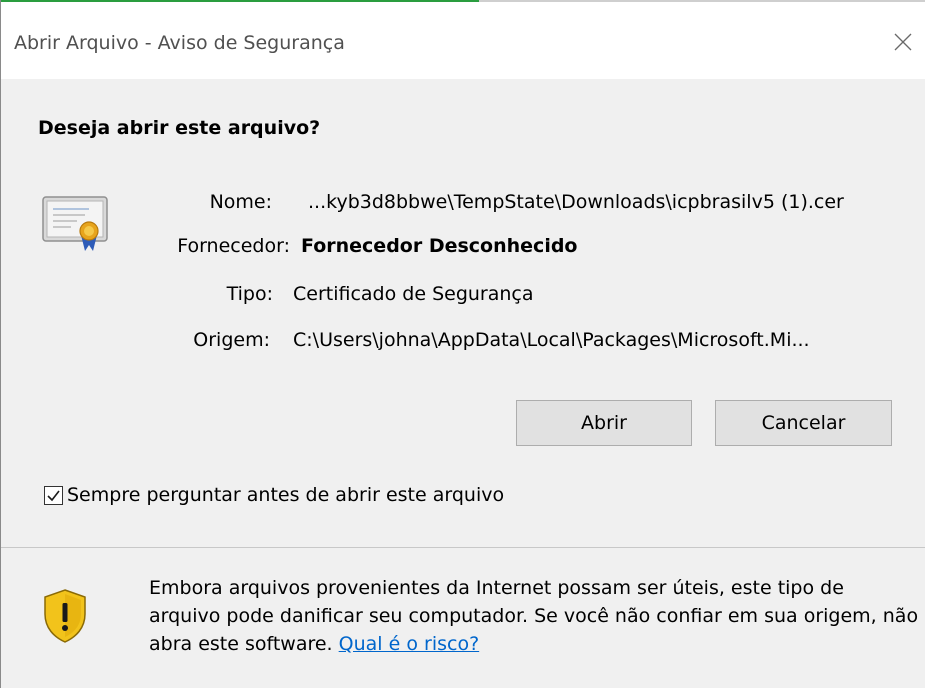  What do you see at coordinates (604, 423) in the screenshot?
I see `open-button: Abrir` at bounding box center [604, 423].